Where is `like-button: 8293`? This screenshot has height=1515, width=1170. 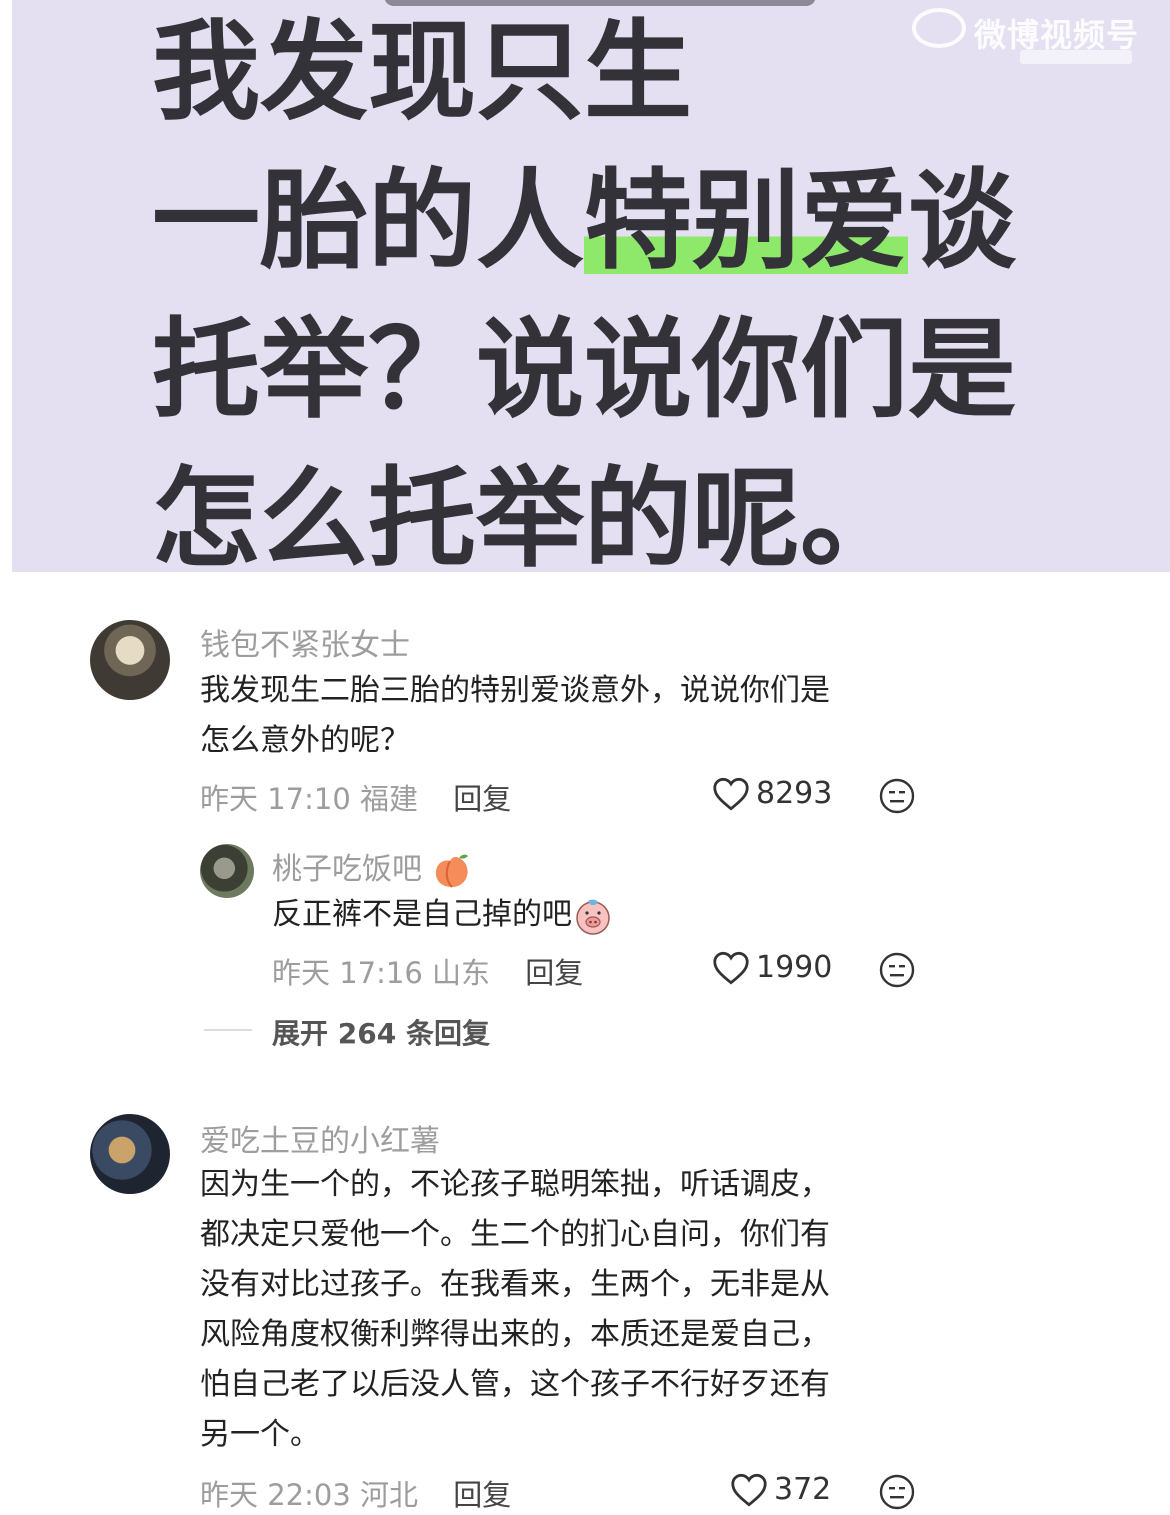 like-button: 8293 is located at coordinates (772, 793).